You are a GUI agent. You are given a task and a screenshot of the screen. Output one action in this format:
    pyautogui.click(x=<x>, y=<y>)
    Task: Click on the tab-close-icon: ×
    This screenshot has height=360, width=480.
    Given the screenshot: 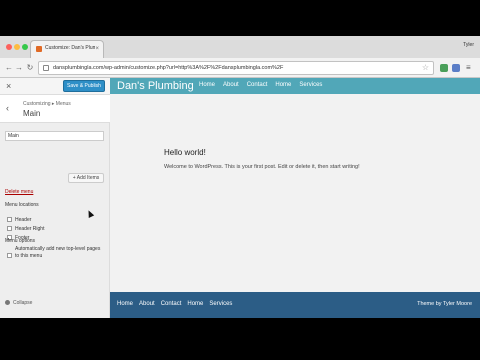 What is the action you would take?
    pyautogui.click(x=97, y=49)
    